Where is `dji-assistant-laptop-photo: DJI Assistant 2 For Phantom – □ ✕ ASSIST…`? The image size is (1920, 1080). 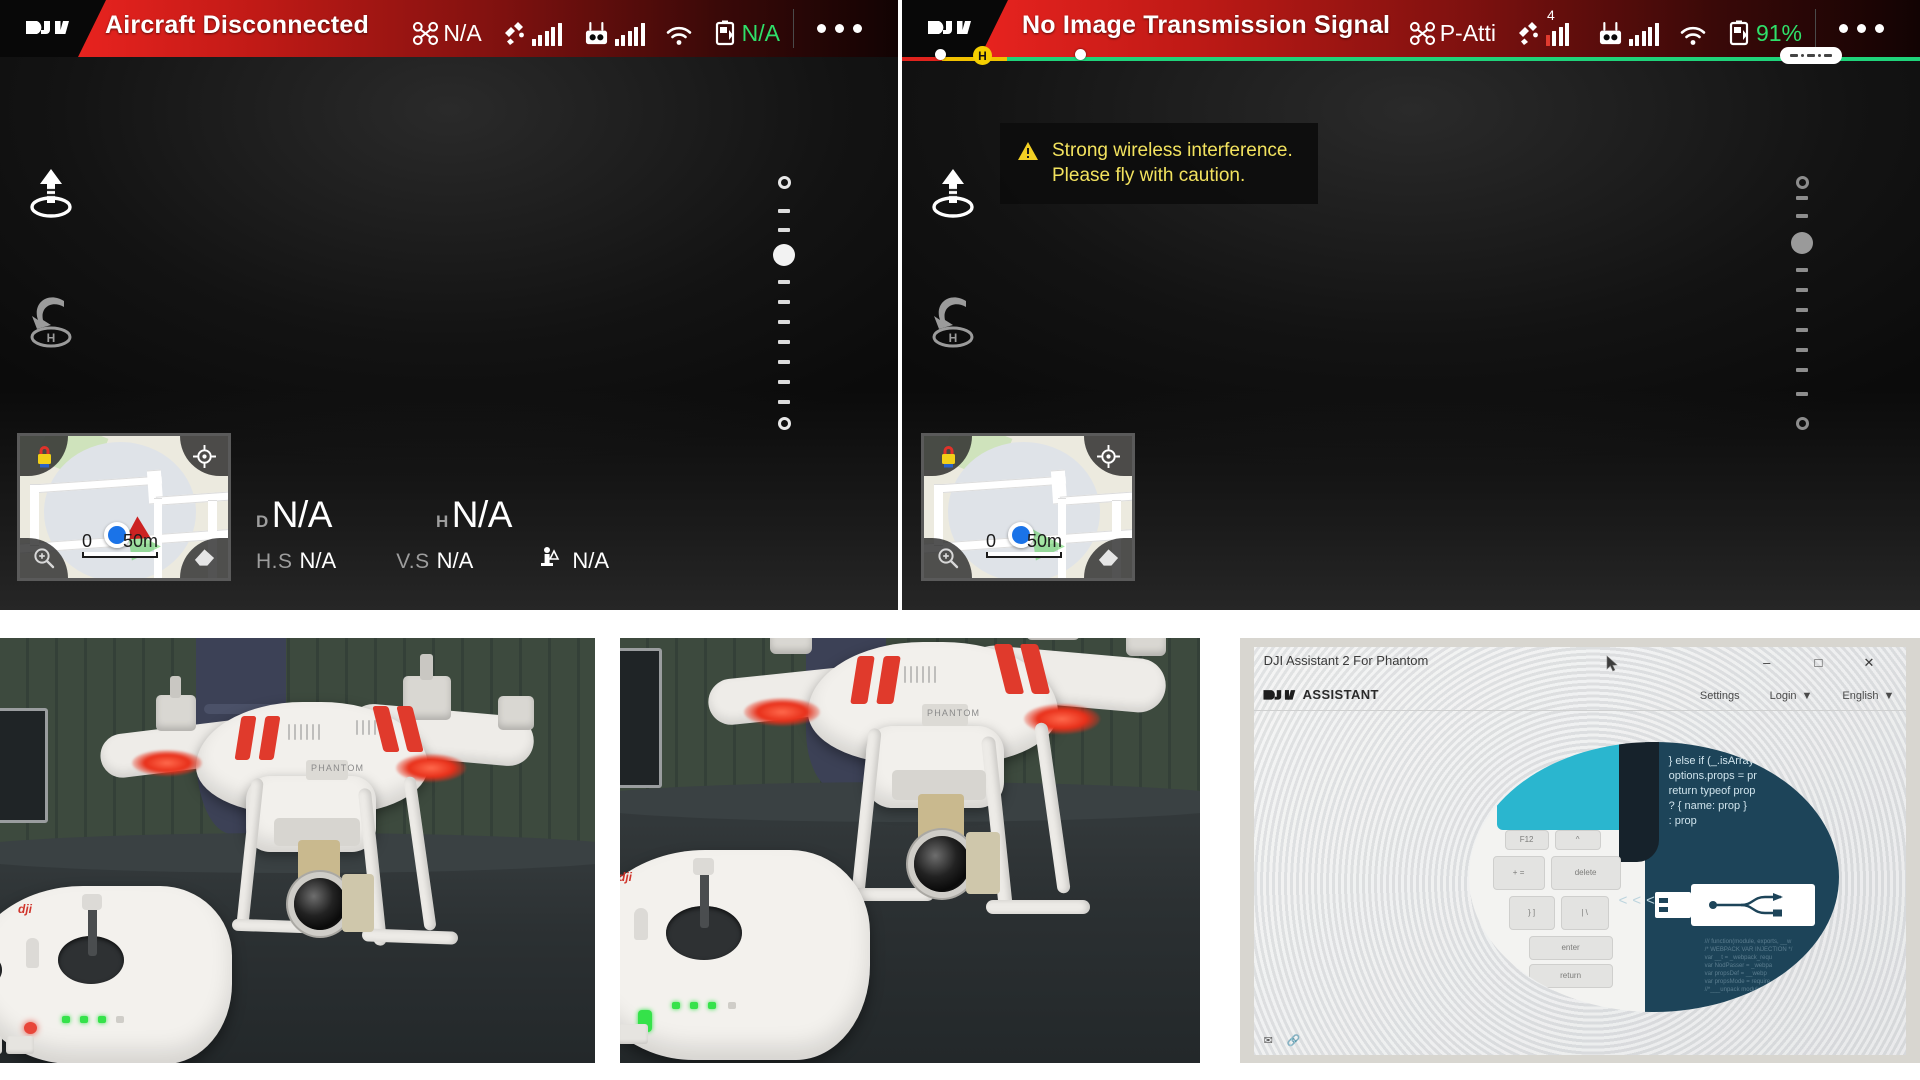
dji-assistant-laptop-photo: DJI Assistant 2 For Phantom – □ ✕ ASSIST… is located at coordinates (1580, 850).